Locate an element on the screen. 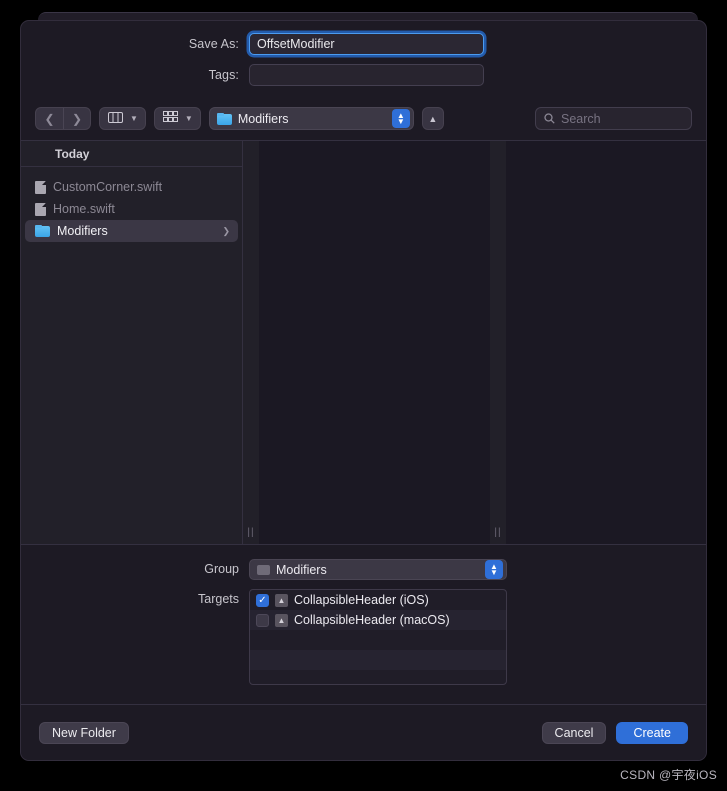  browser-toolbar: ❮ ❯ ▼ ▼ Modifiers ▲ ▼ ▲ Search is located at coordinates (363, 121).